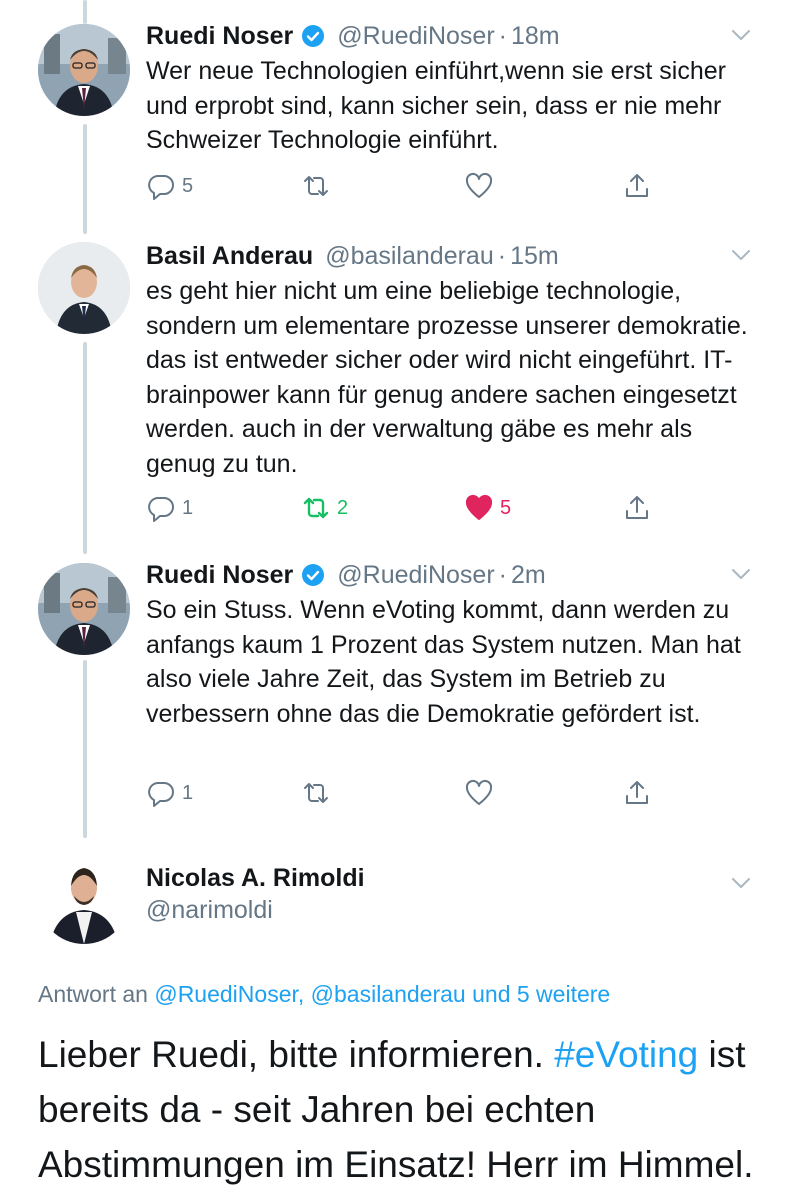 The height and width of the screenshot is (1200, 786). I want to click on like-button: 5, so click(487, 508).